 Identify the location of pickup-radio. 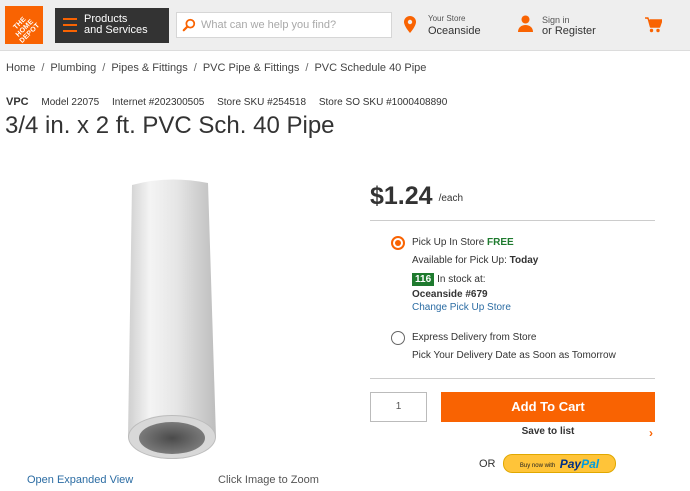
(398, 243).